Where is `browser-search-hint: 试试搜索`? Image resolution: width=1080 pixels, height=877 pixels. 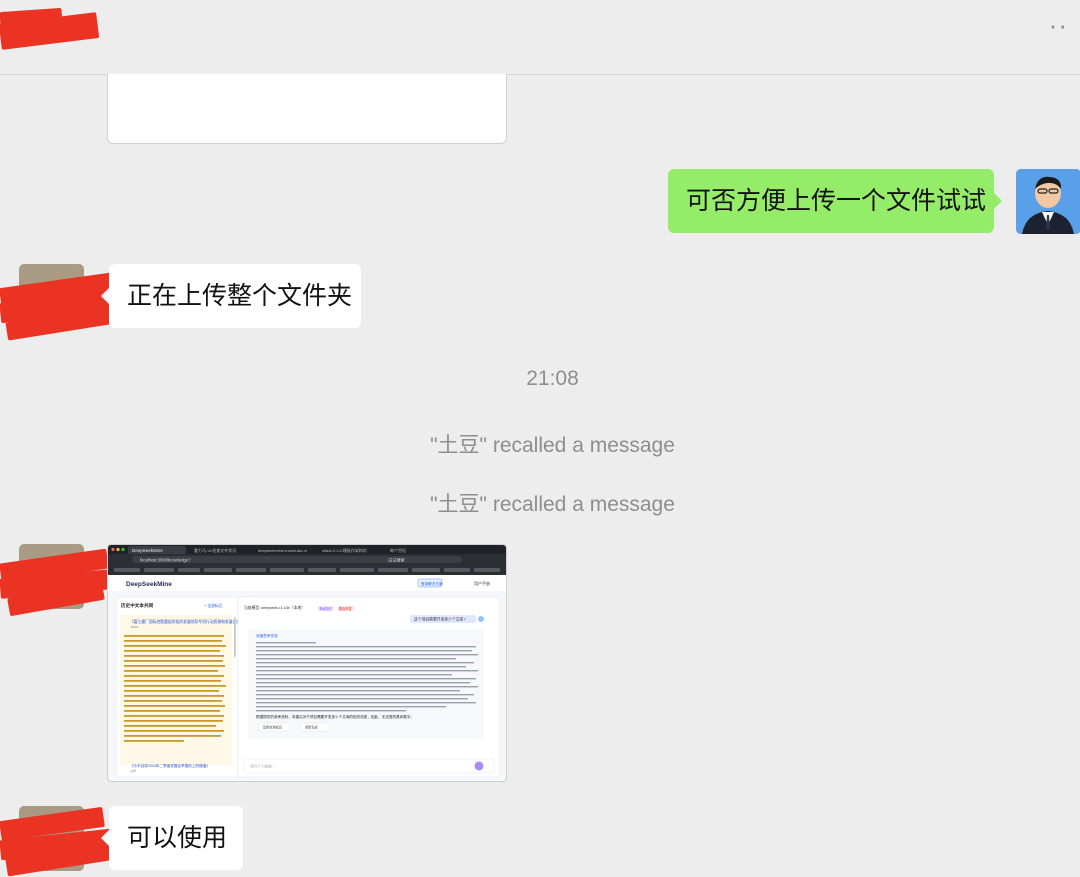
browser-search-hint: 试试搜索 is located at coordinates (396, 560).